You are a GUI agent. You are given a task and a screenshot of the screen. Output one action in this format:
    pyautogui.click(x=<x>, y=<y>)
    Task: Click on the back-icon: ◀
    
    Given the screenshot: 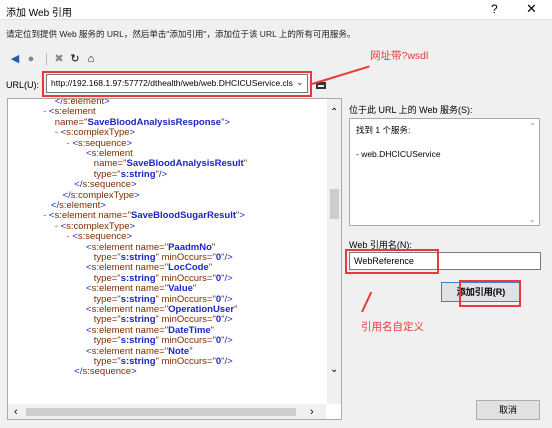 What is the action you would take?
    pyautogui.click(x=15, y=59)
    